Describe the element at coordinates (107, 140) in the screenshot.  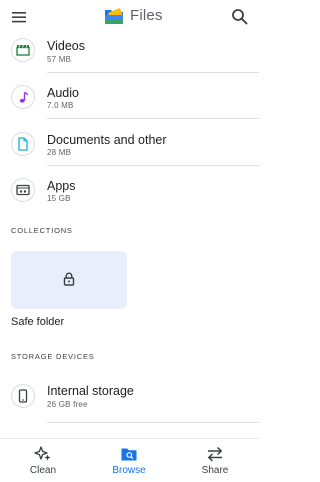
I see `category-title: Documents and other` at that location.